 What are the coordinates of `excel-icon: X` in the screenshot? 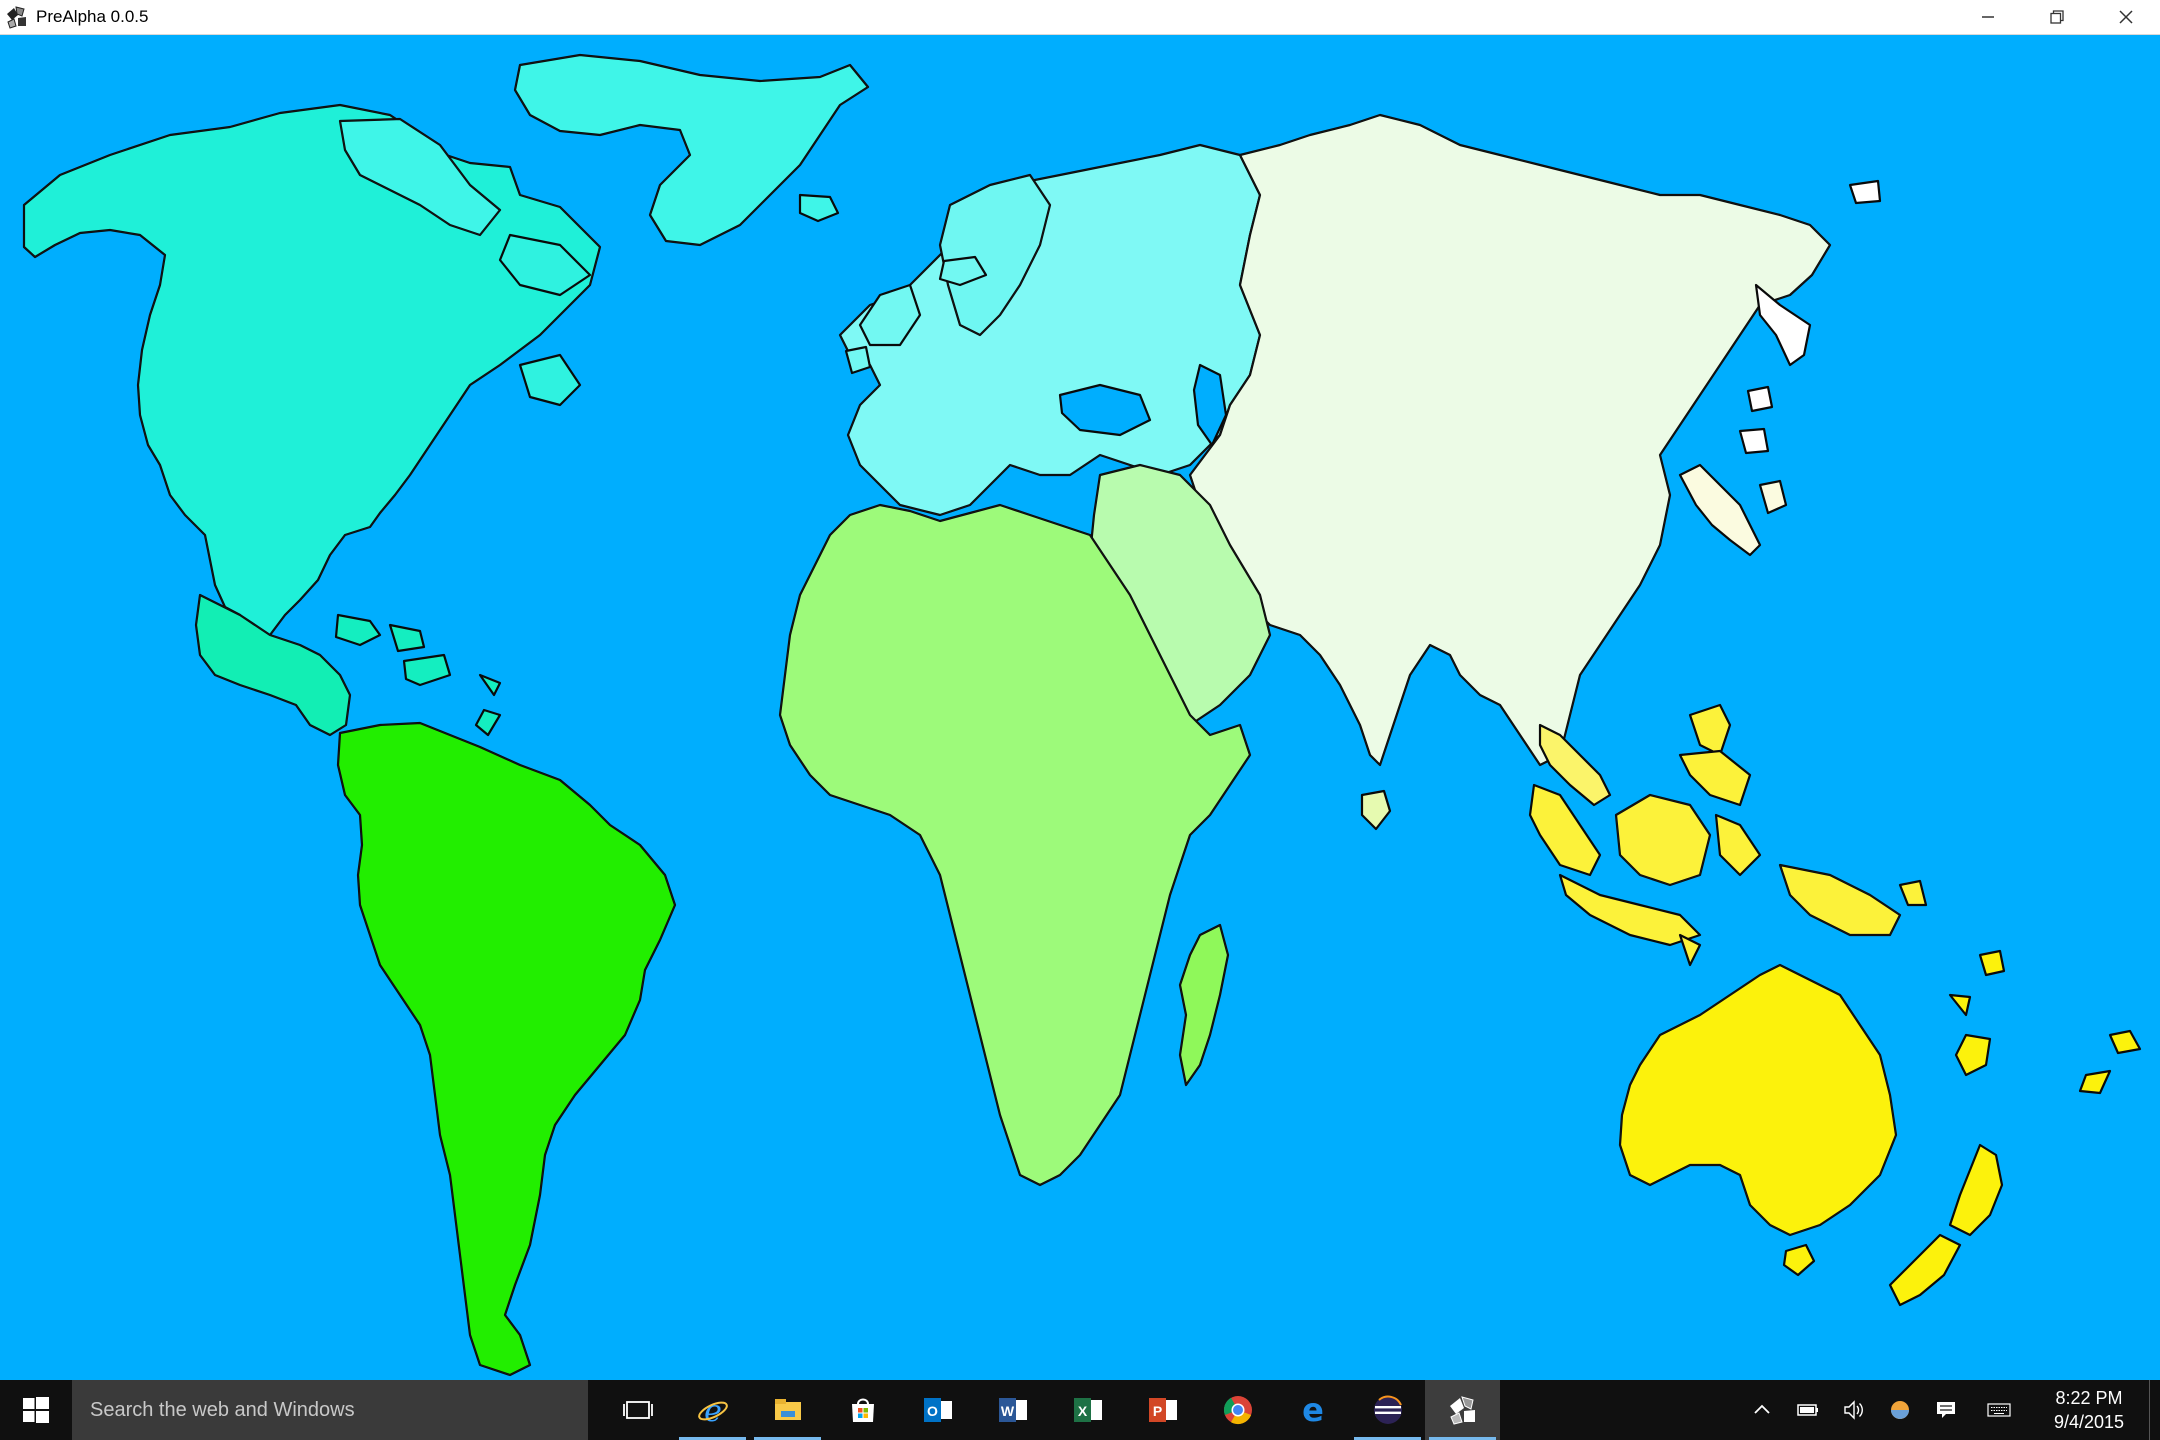 It's located at (1087, 1410).